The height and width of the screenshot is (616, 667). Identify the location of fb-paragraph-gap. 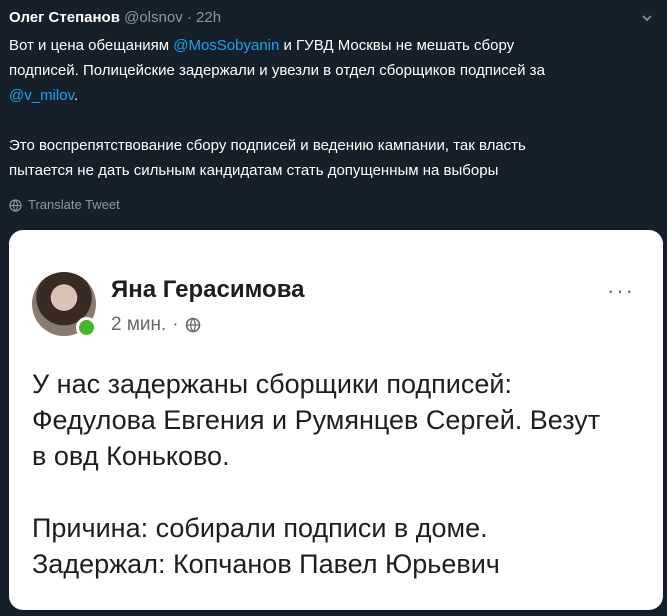
(342, 492).